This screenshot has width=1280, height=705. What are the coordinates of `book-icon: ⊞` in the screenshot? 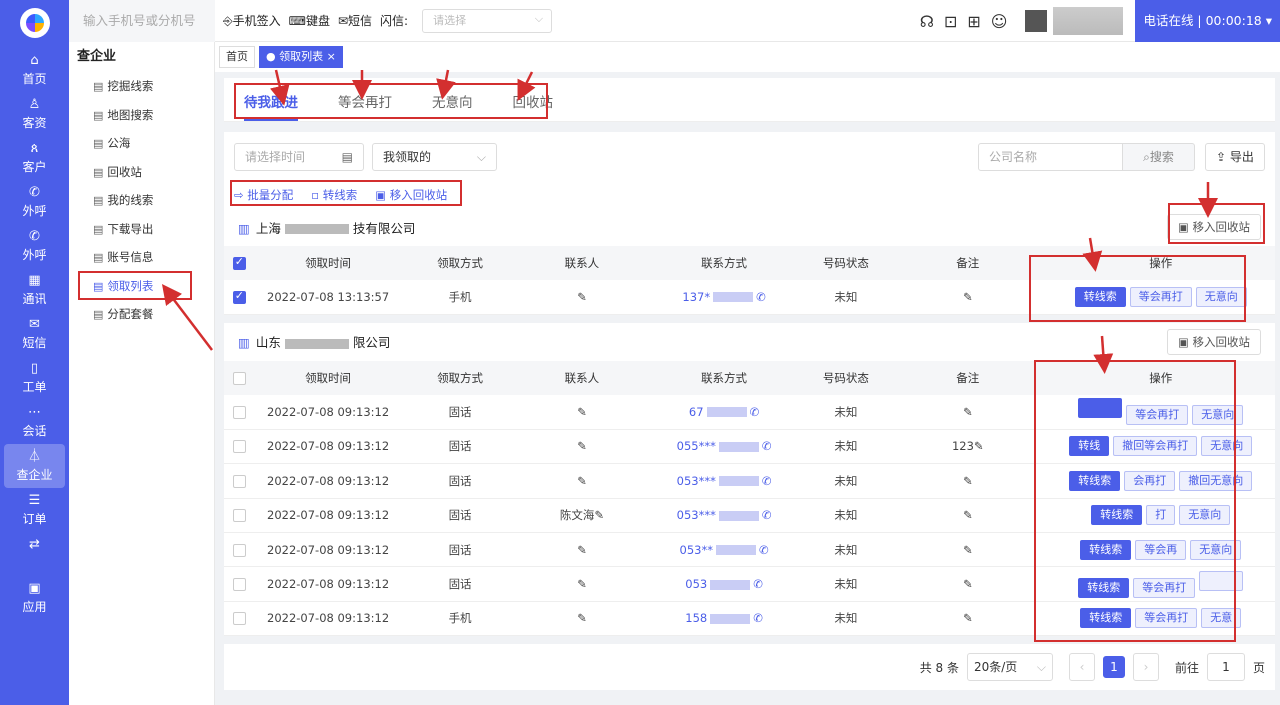 It's located at (973, 21).